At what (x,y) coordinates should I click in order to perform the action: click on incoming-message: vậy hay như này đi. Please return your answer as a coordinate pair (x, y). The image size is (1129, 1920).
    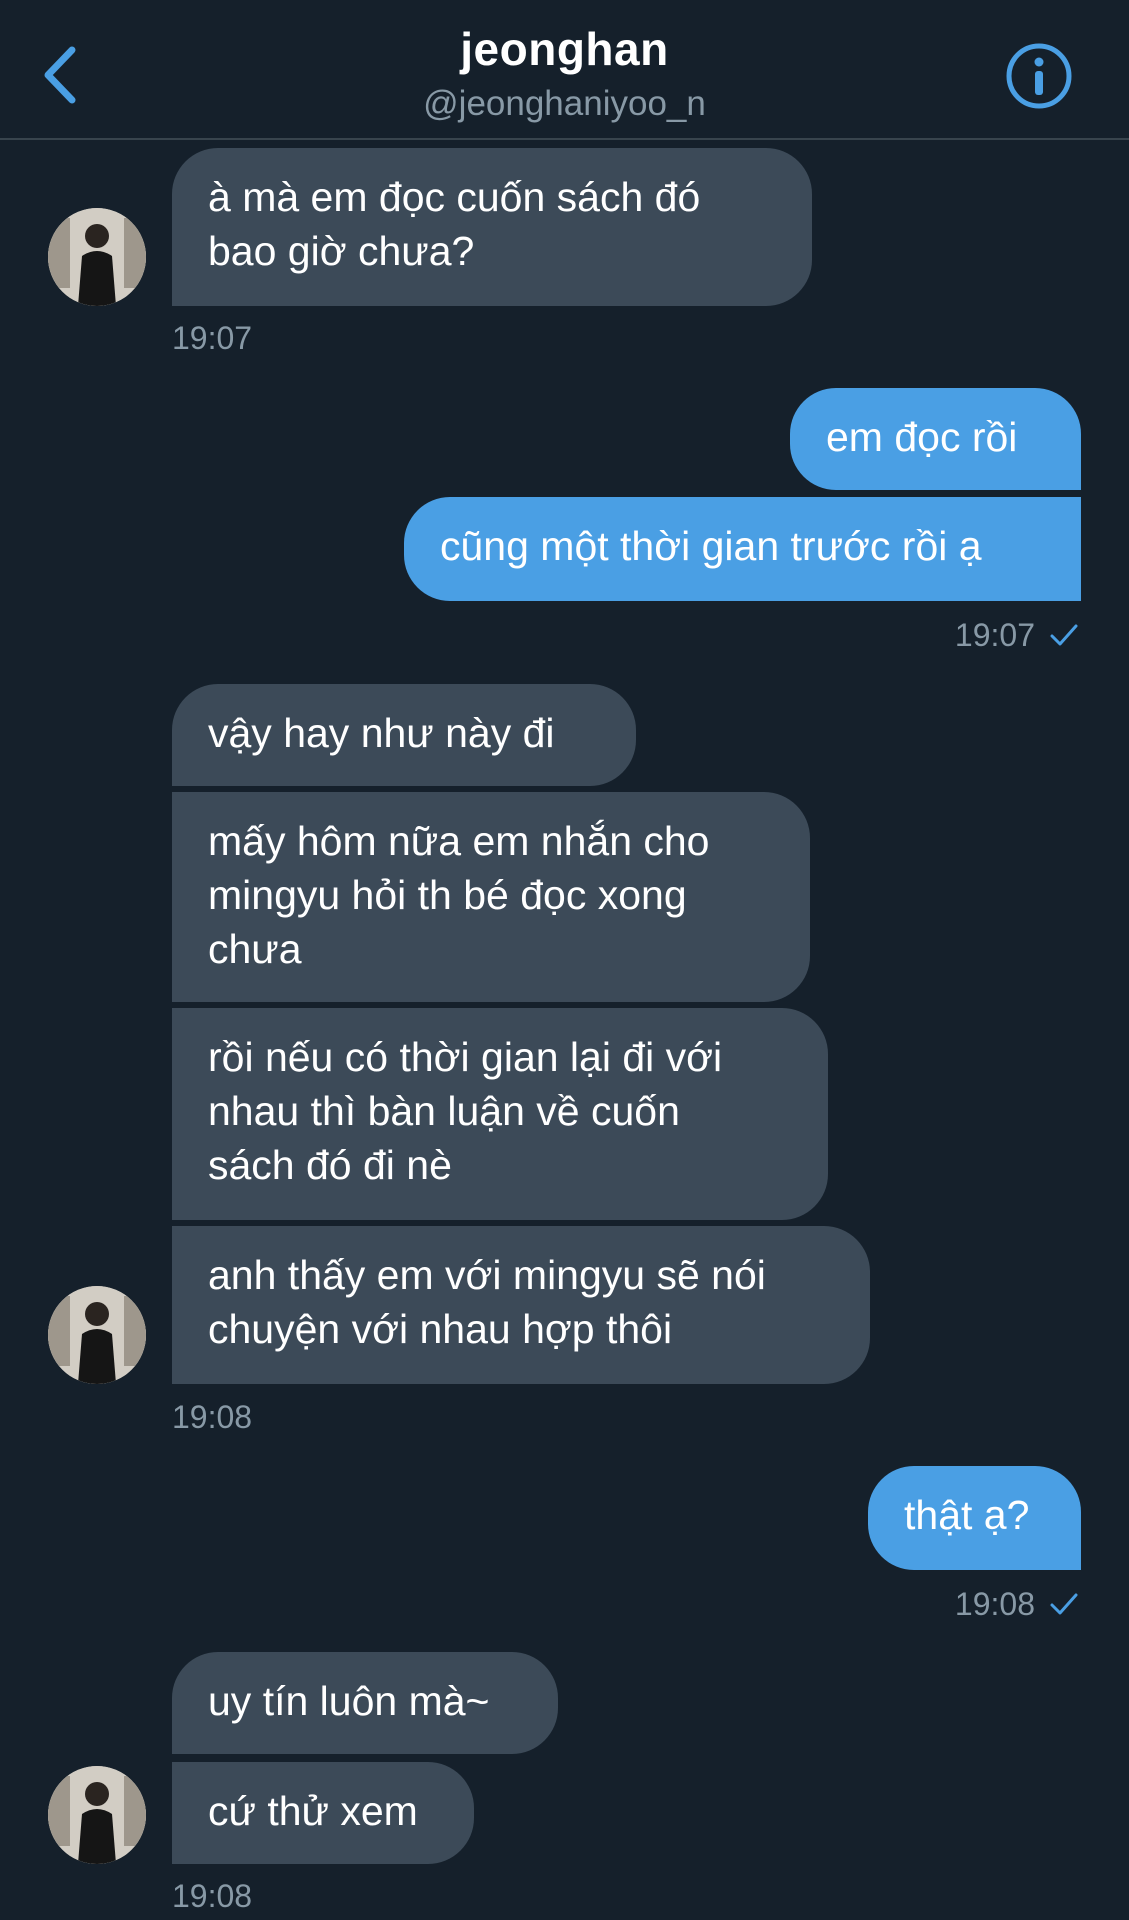
    Looking at the image, I should click on (404, 735).